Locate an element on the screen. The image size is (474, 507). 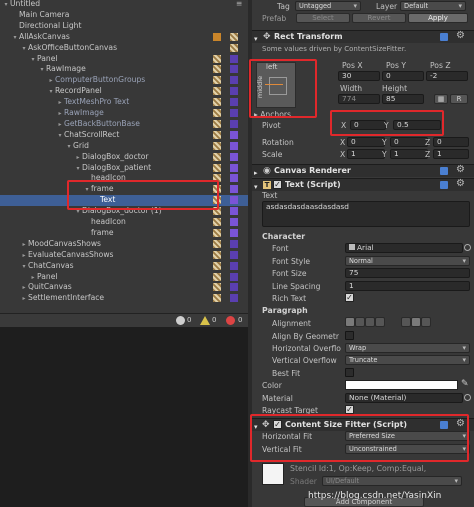
best-fit-checkbox is located at coordinates (349, 372).